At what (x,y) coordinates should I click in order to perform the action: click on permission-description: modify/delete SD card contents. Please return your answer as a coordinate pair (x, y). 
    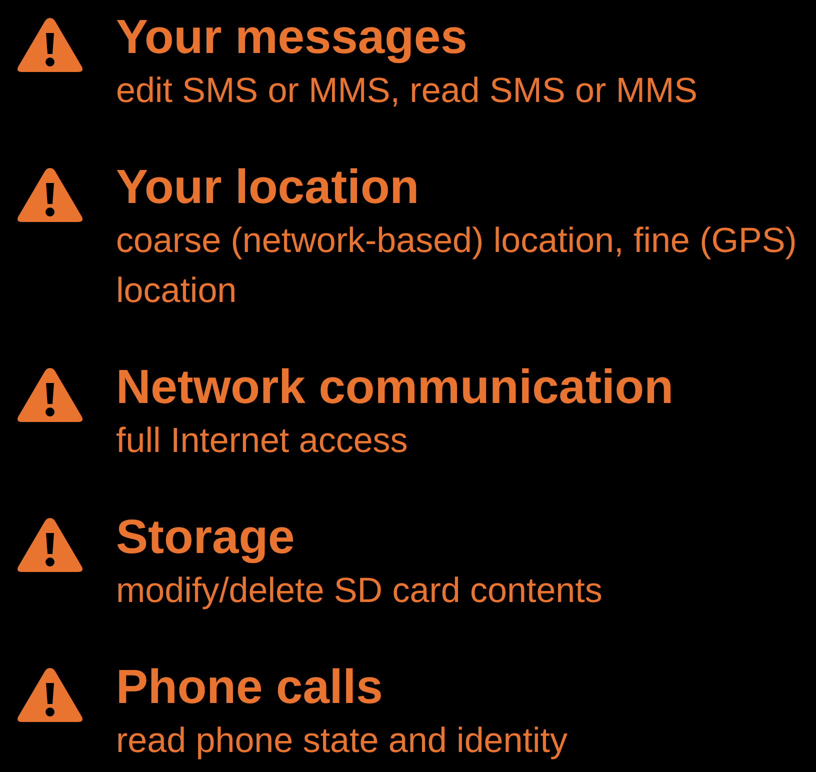
    Looking at the image, I should click on (360, 591).